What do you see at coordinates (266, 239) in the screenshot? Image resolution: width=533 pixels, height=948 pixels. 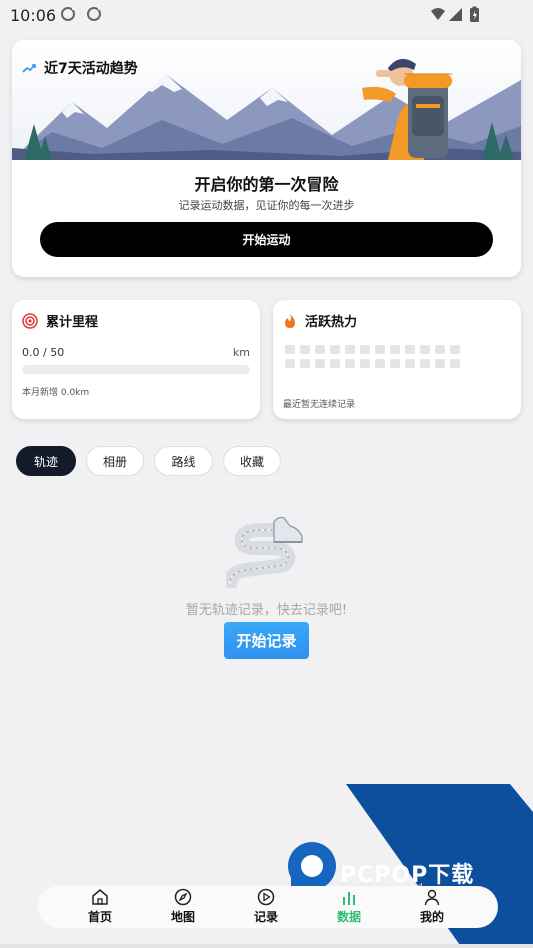 I see `start-exercise-button: 开始运动` at bounding box center [266, 239].